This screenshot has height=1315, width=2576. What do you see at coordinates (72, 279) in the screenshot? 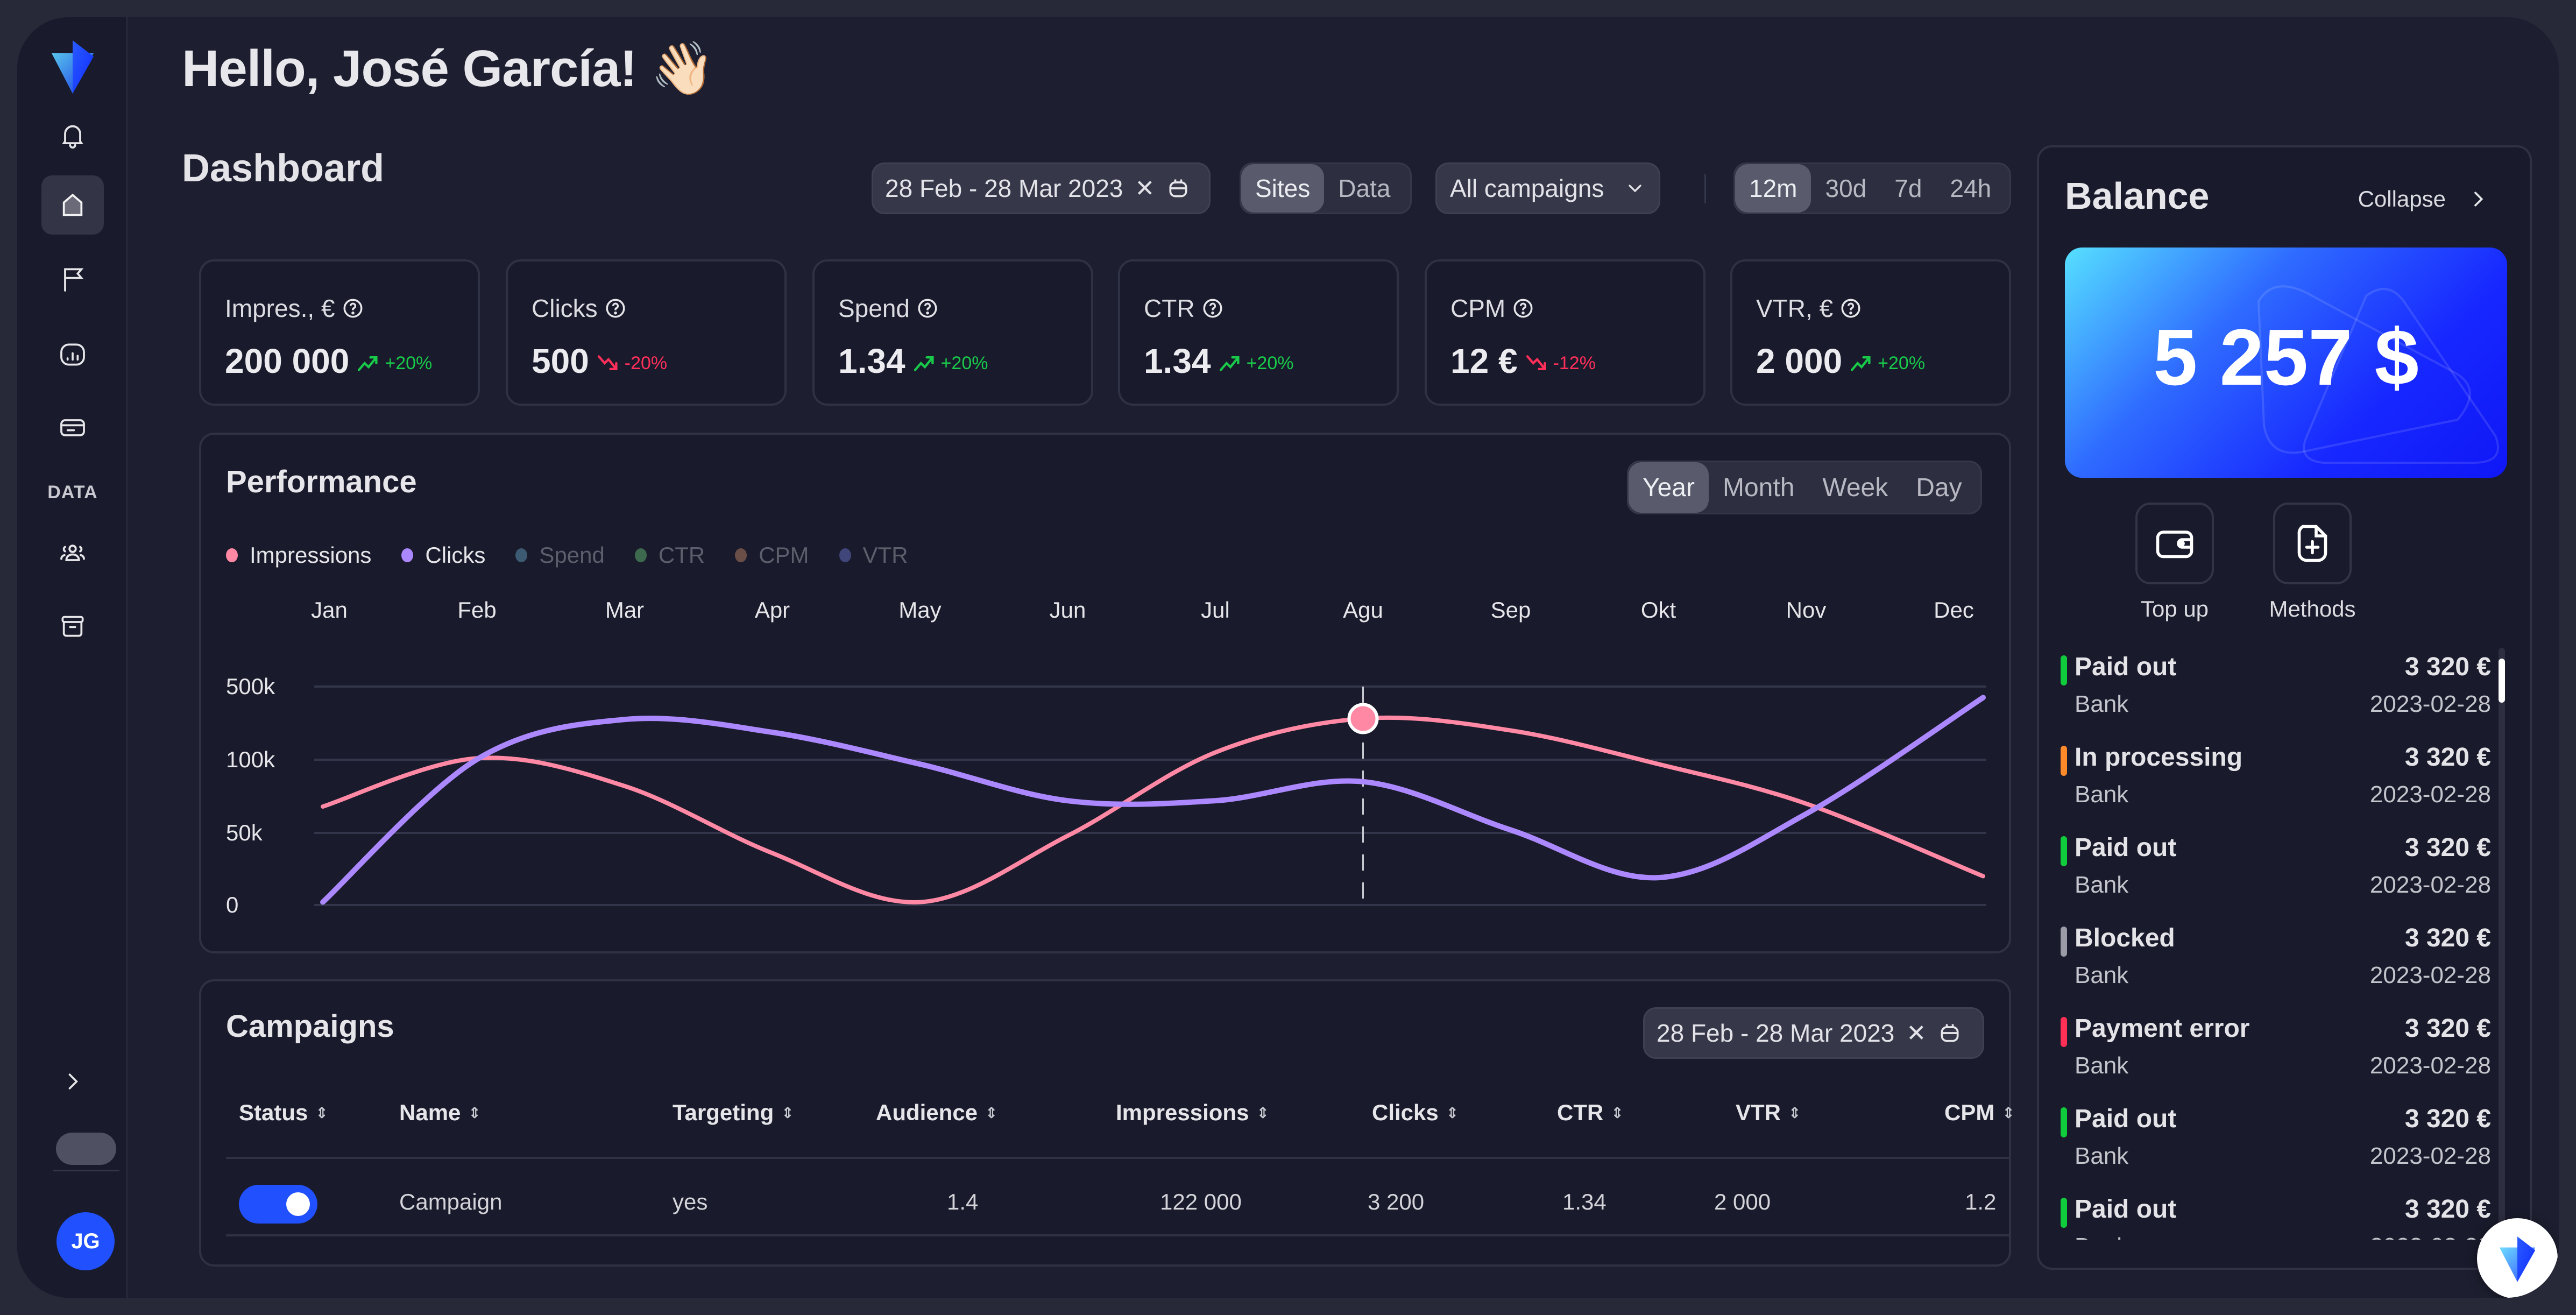
I see `sidebar-item-campaigns` at bounding box center [72, 279].